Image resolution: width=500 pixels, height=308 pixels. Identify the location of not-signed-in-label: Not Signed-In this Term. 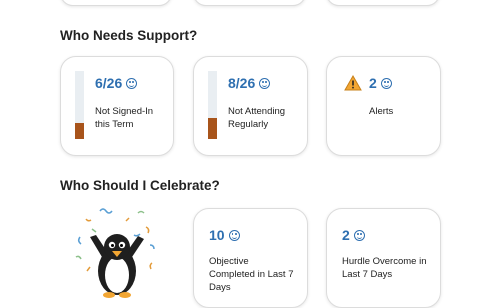
(124, 118).